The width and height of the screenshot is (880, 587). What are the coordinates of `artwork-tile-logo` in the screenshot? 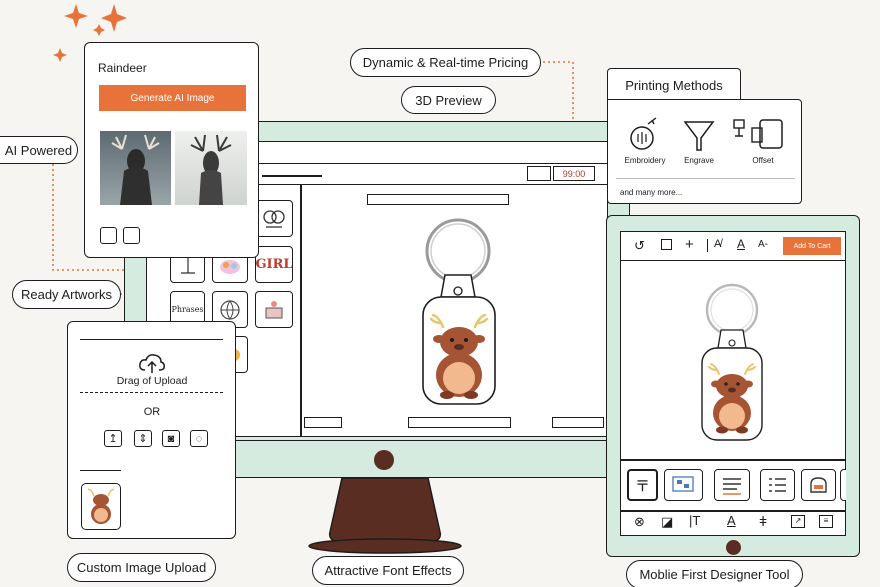 It's located at (274, 218).